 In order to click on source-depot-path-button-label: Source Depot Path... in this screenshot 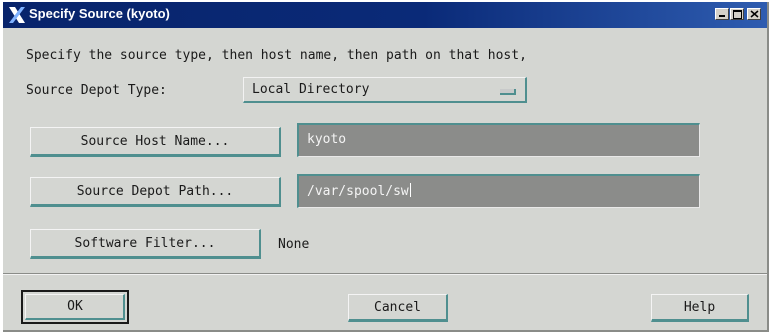, I will do `click(155, 191)`.